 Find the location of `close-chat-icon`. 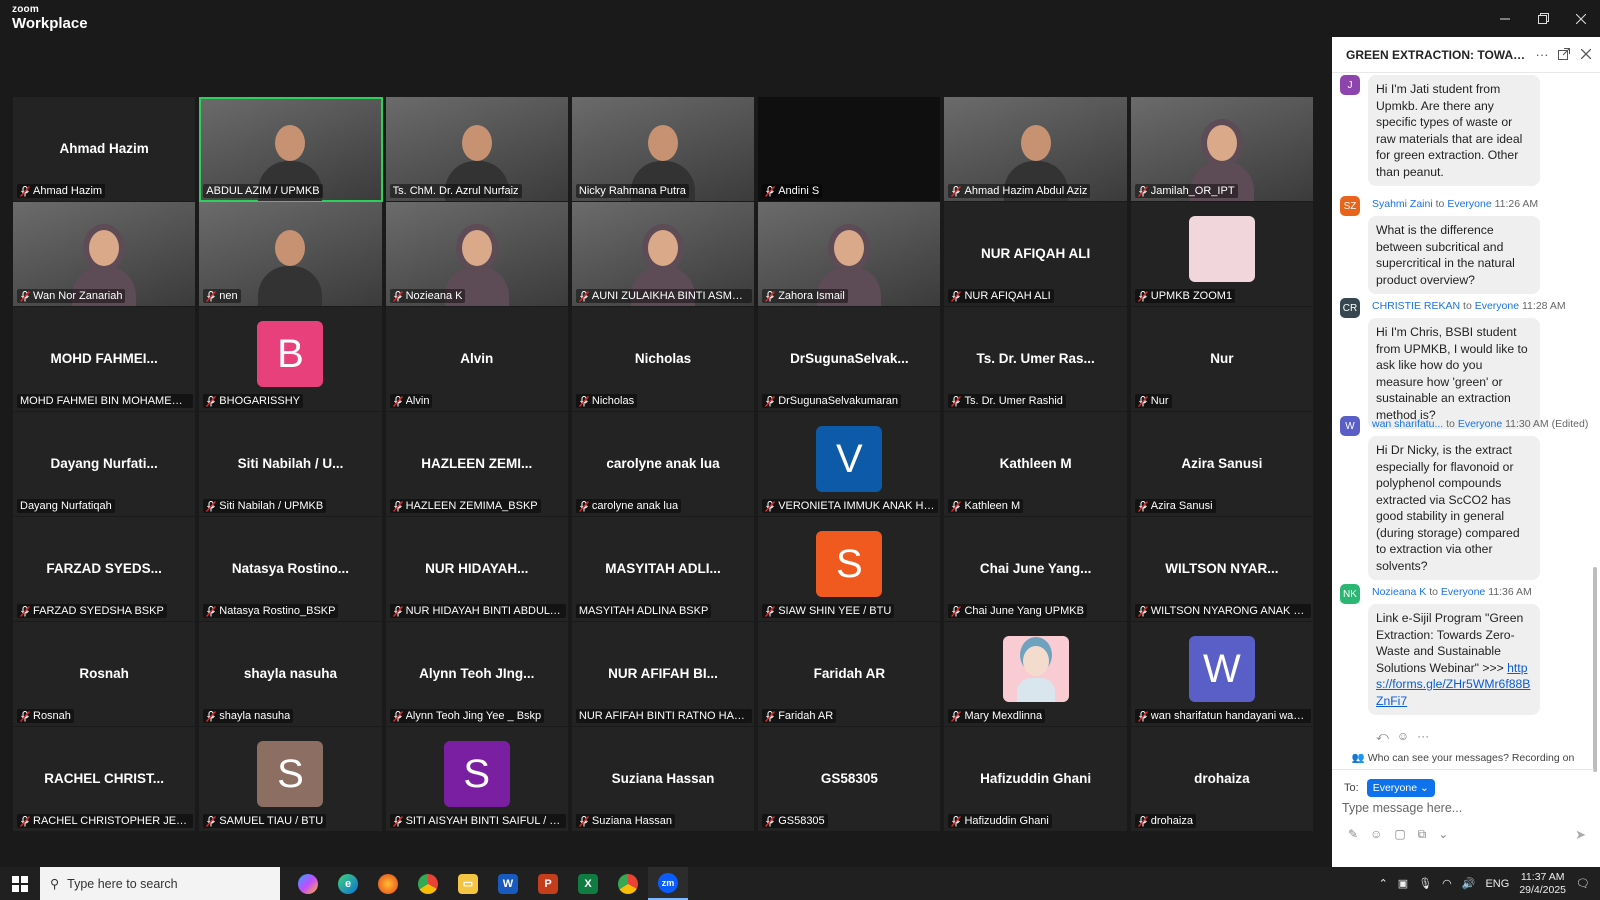

close-chat-icon is located at coordinates (1586, 54).